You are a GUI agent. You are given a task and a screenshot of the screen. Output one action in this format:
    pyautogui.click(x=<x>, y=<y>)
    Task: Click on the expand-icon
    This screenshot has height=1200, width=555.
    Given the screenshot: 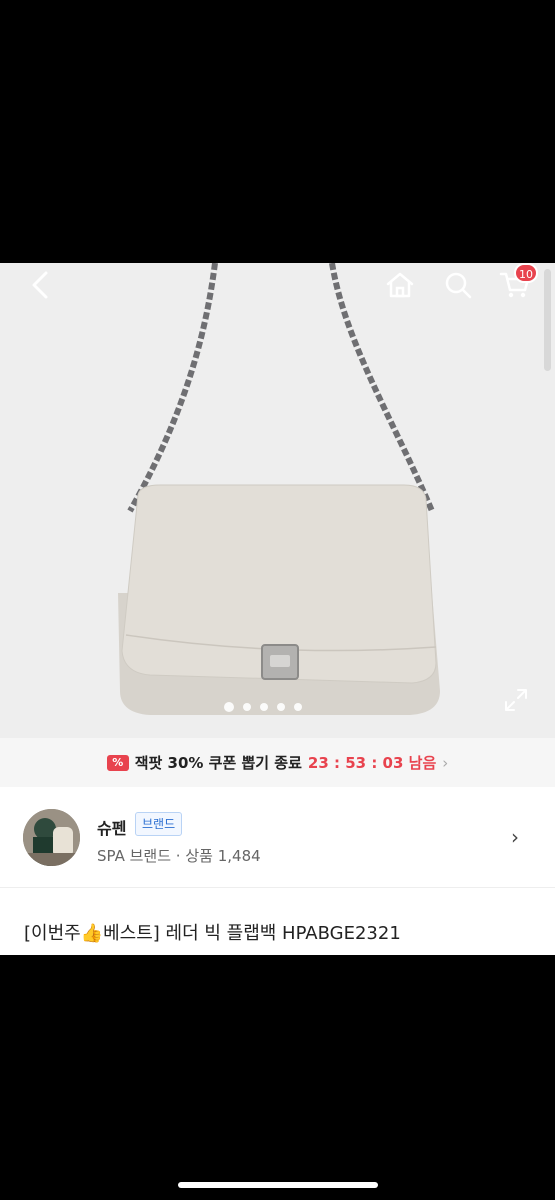 What is the action you would take?
    pyautogui.click(x=516, y=700)
    